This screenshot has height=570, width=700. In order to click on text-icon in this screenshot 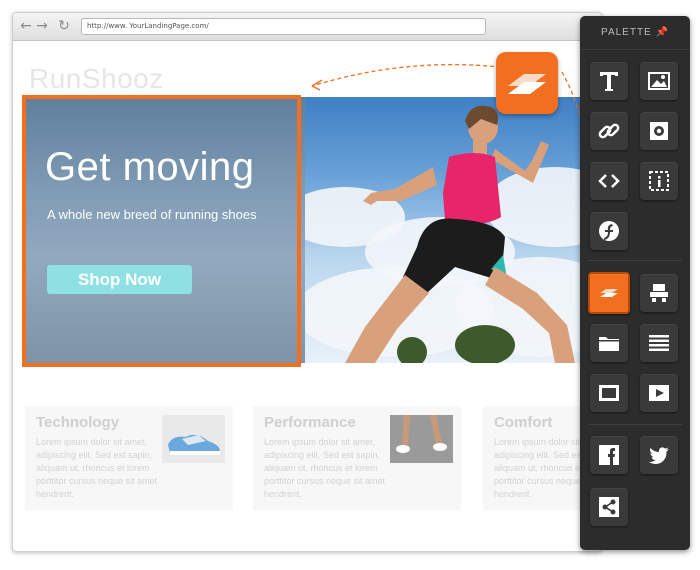, I will do `click(609, 81)`.